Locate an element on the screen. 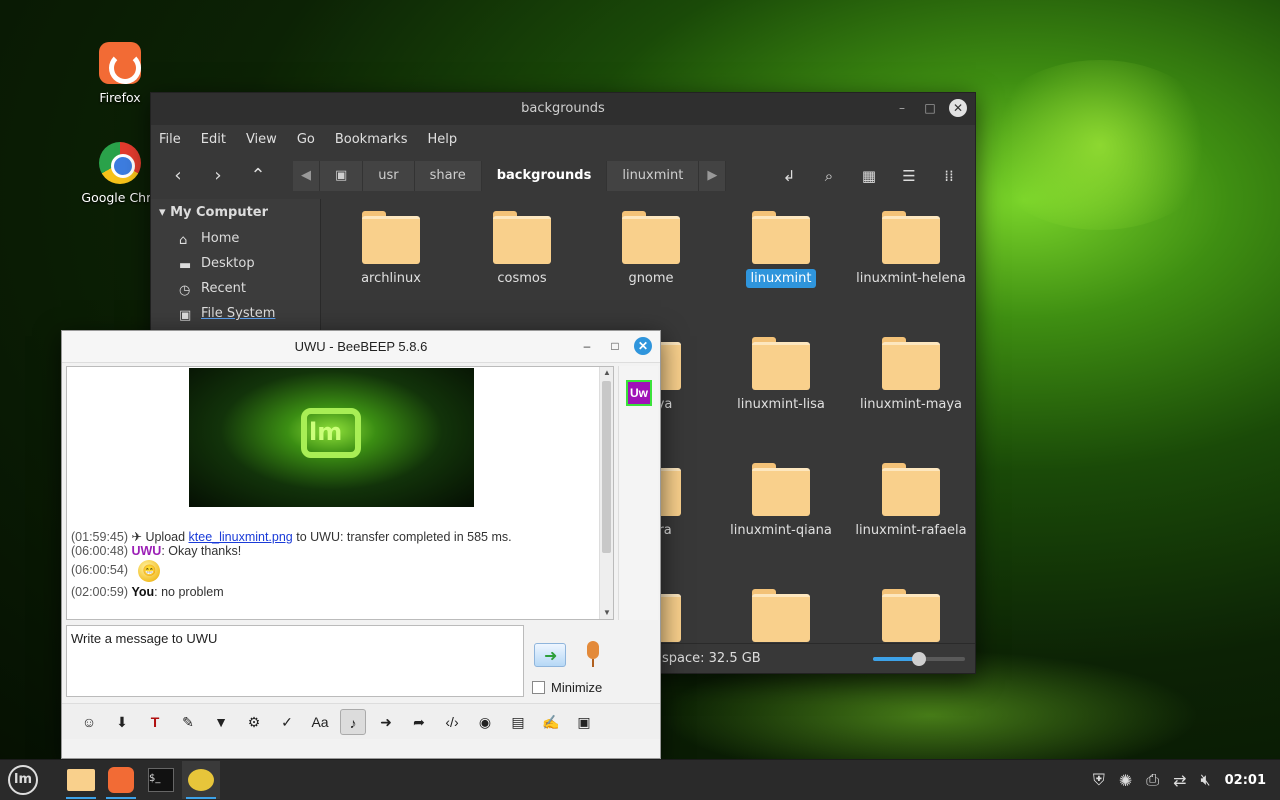  note-icon: ✍ is located at coordinates (551, 722).